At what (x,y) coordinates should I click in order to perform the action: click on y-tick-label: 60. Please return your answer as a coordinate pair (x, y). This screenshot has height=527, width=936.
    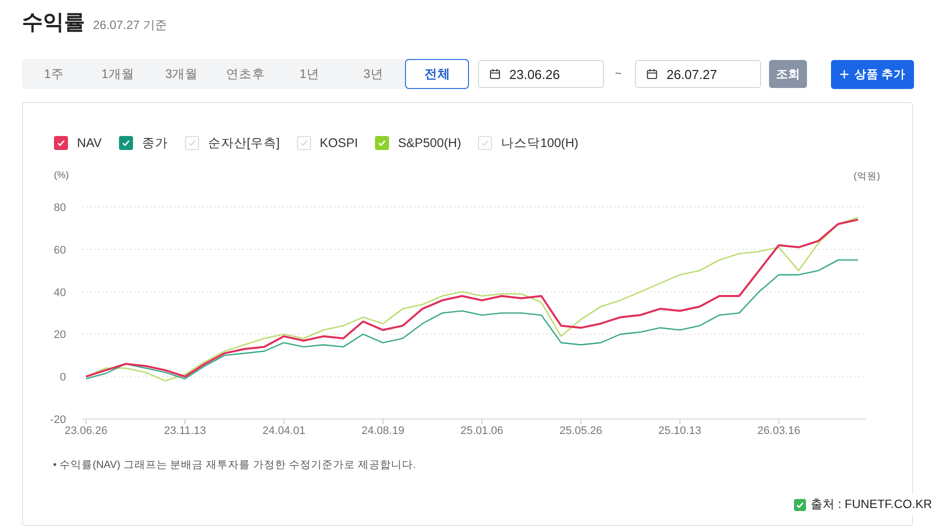
    Looking at the image, I should click on (60, 250).